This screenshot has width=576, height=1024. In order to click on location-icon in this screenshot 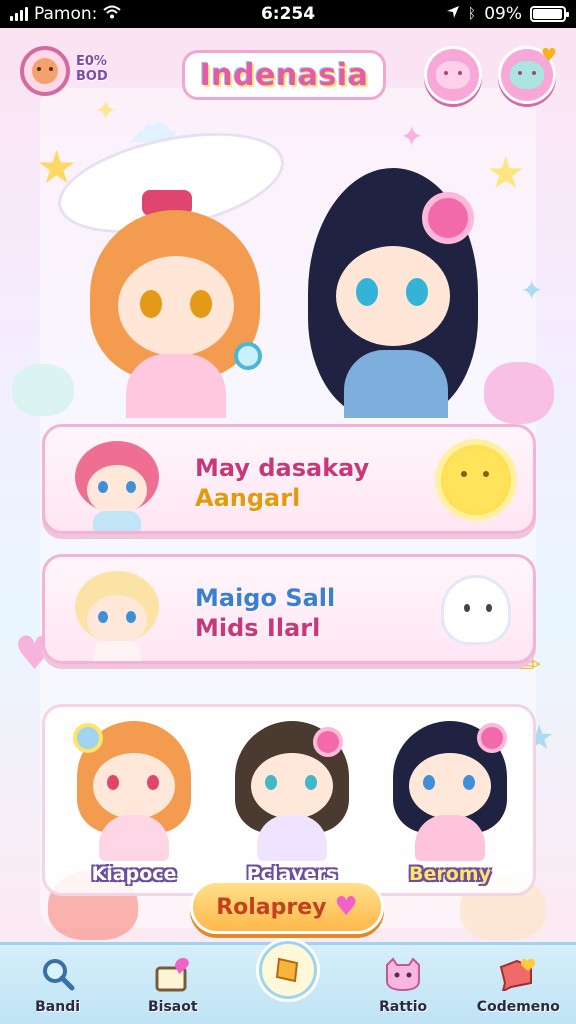, I will do `click(453, 14)`.